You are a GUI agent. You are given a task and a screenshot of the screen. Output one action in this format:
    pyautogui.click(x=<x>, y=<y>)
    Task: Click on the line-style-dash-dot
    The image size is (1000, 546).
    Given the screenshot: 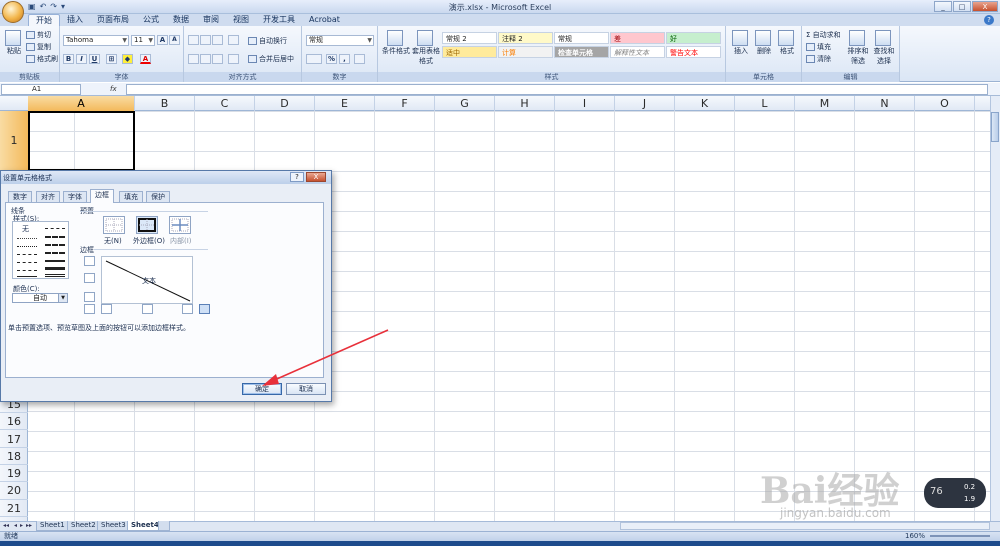 What is the action you would take?
    pyautogui.click(x=27, y=262)
    